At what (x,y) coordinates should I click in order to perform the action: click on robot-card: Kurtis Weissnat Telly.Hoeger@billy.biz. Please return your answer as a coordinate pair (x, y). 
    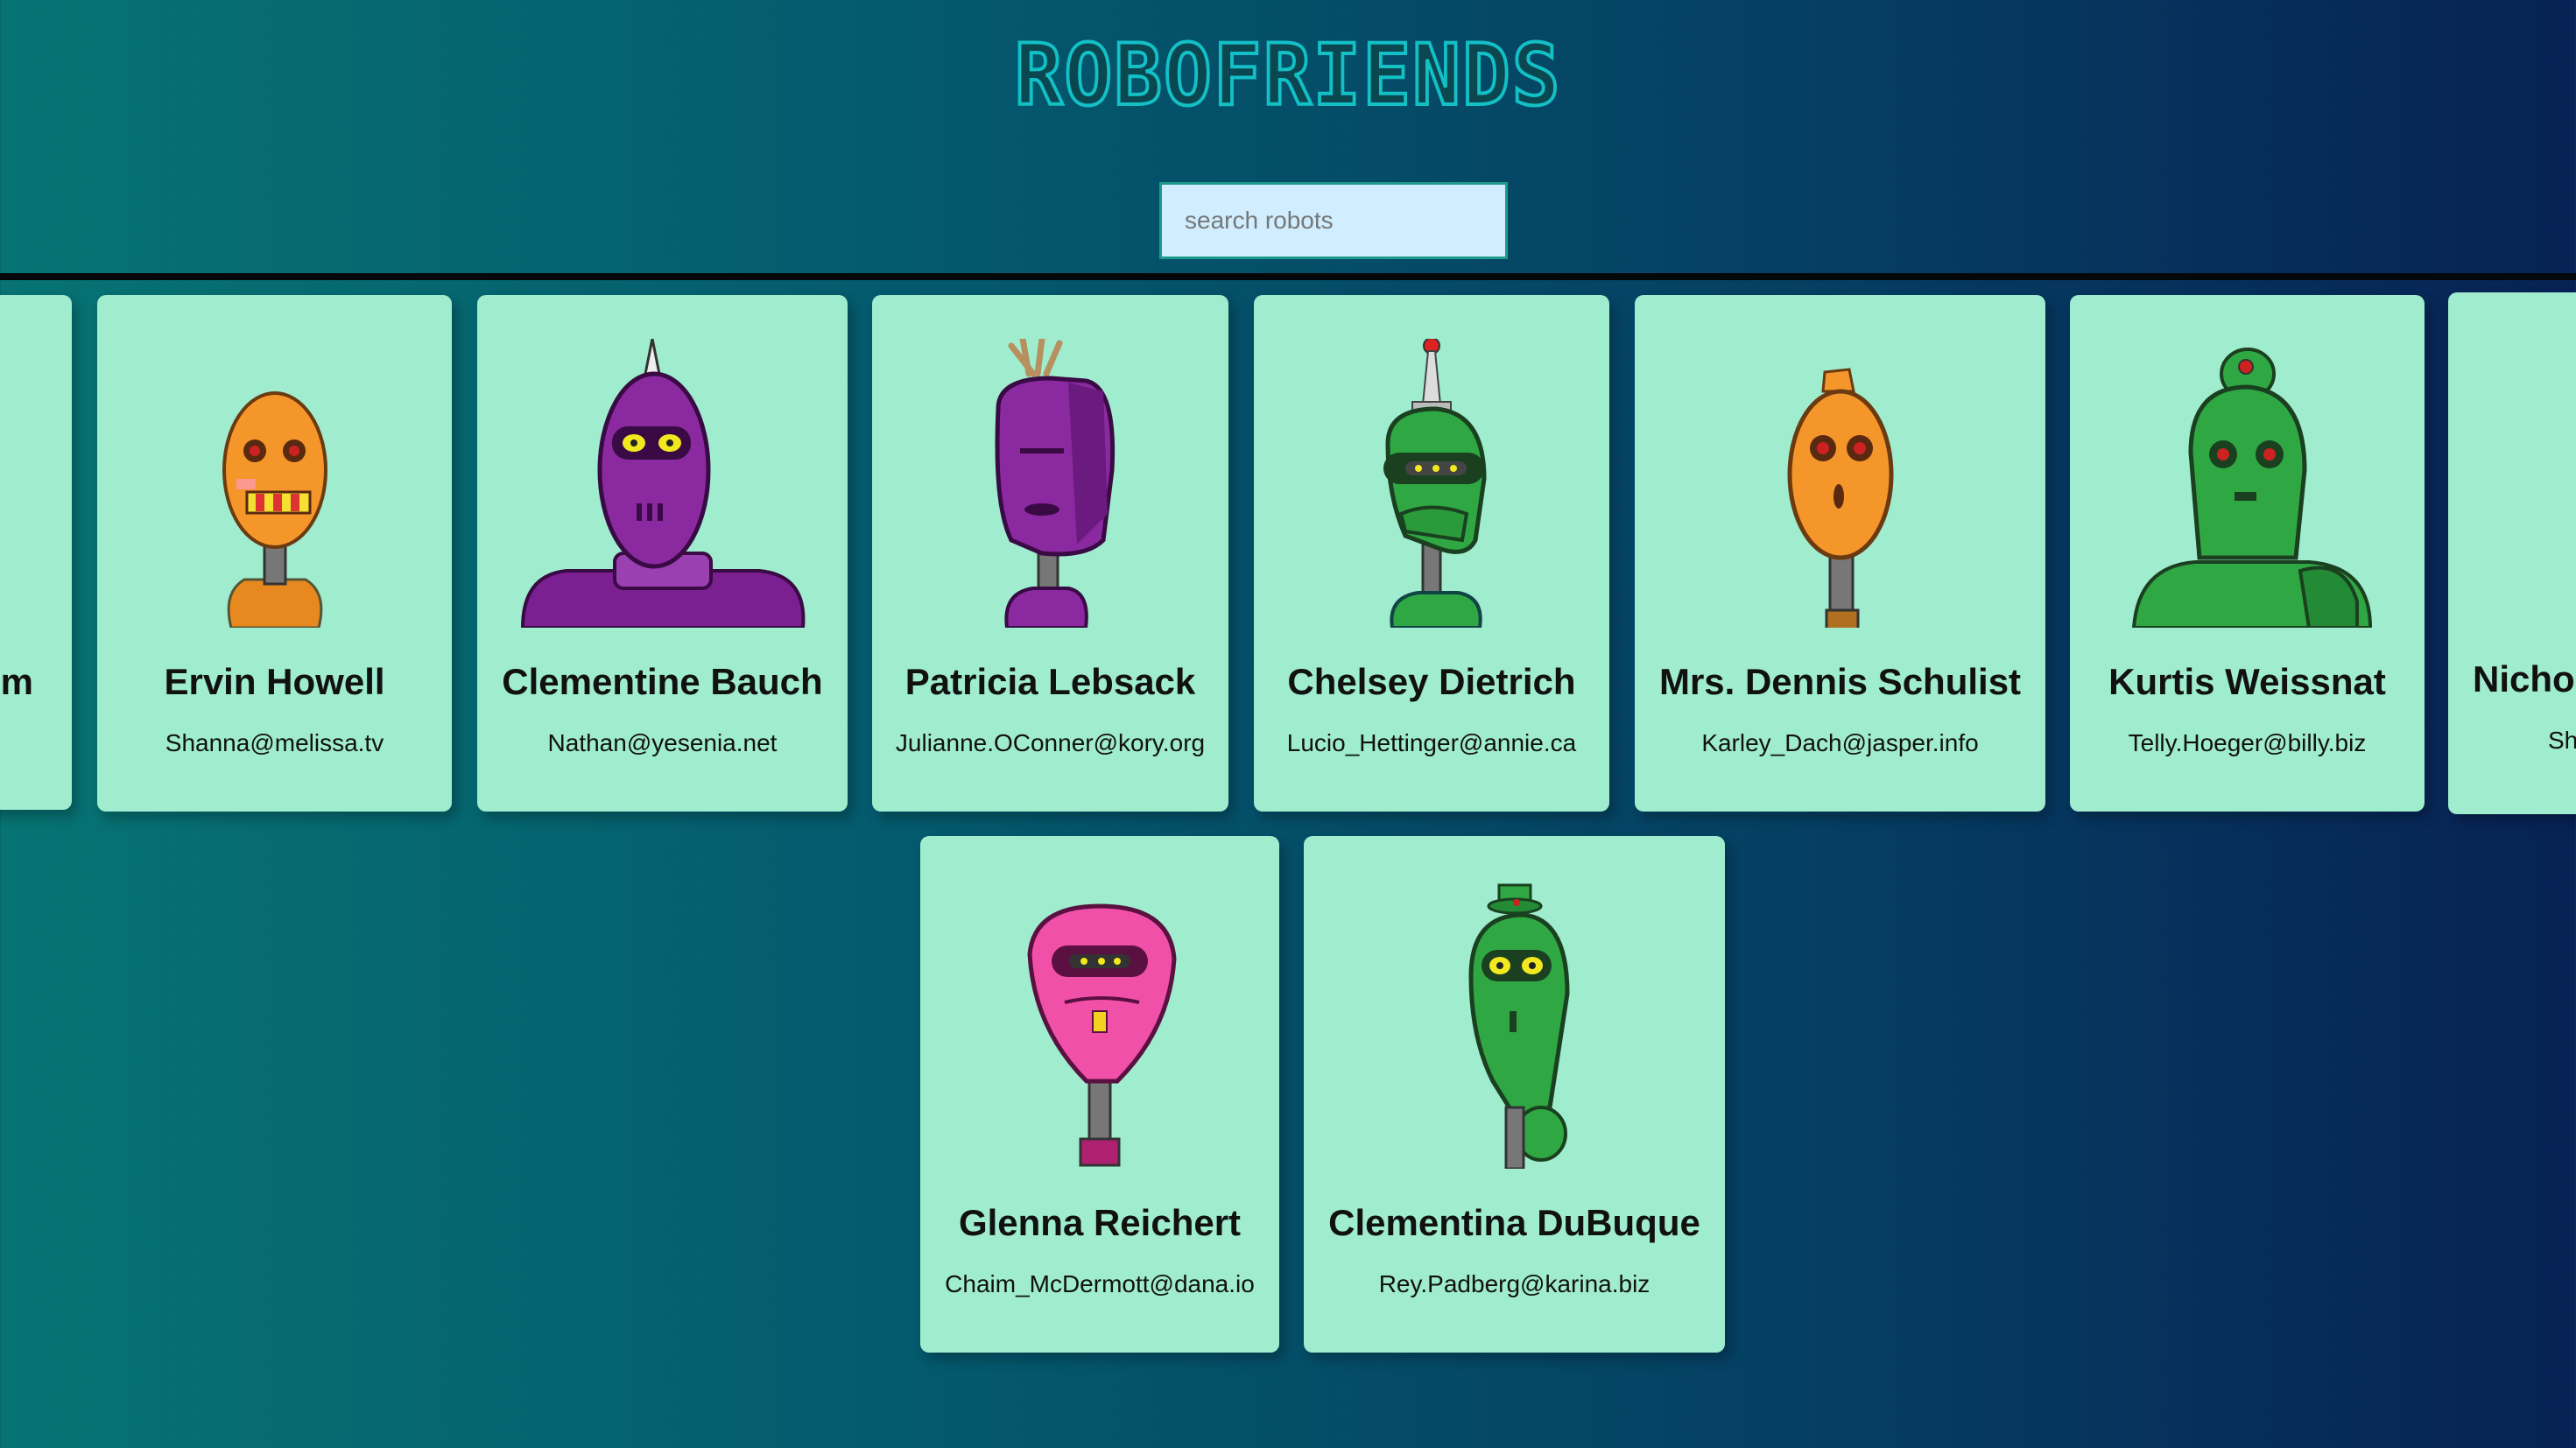
    Looking at the image, I should click on (2247, 553).